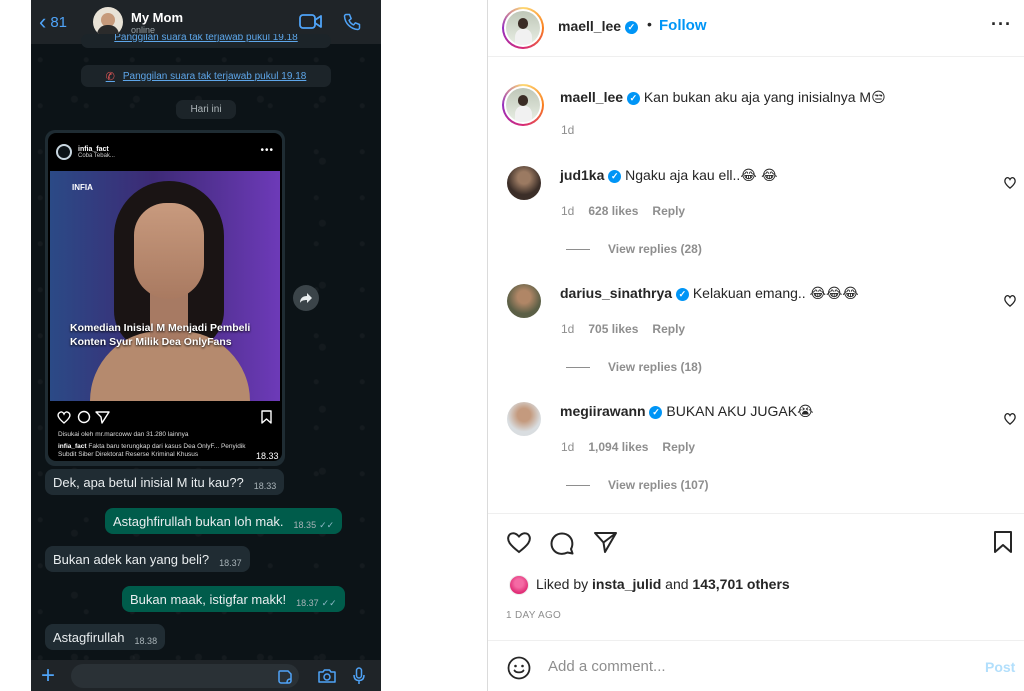 The width and height of the screenshot is (1024, 691). Describe the element at coordinates (206, 109) in the screenshot. I see `date-chip: Hari ini` at that location.